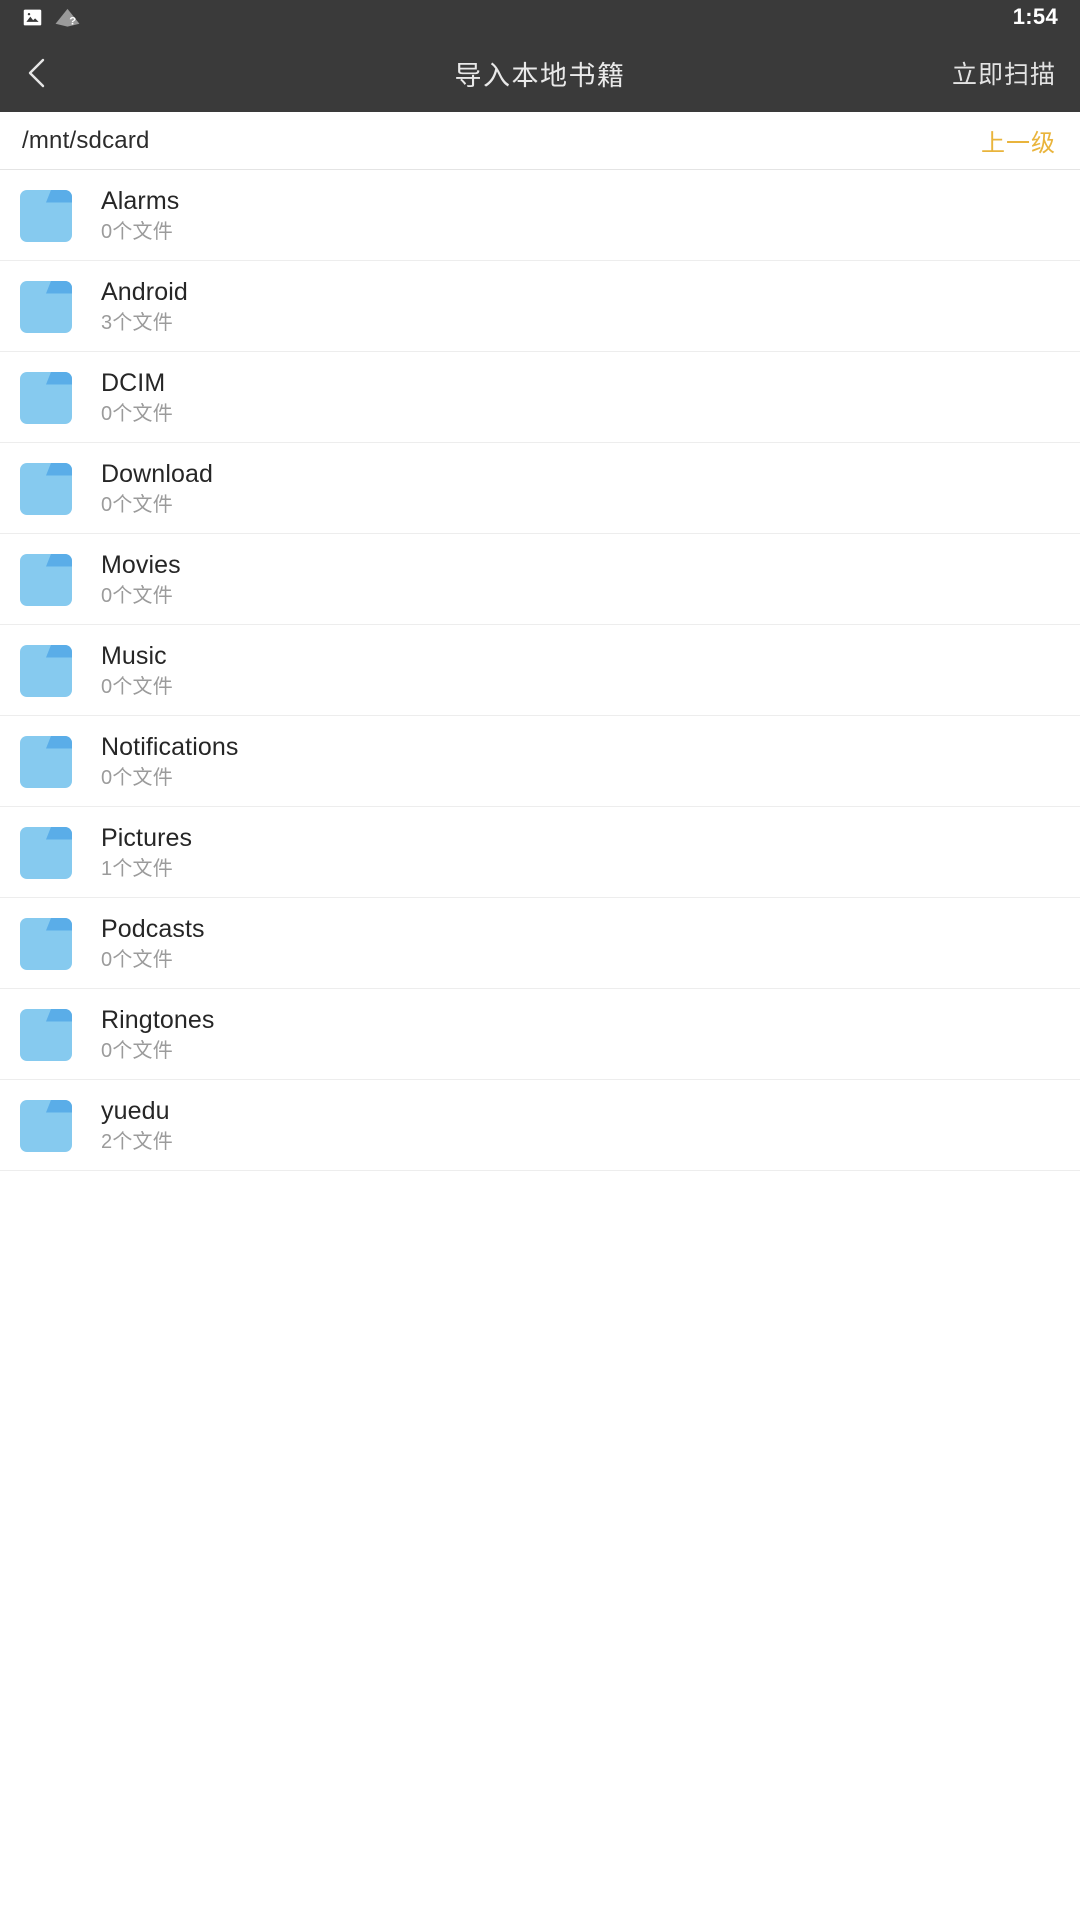 Image resolution: width=1080 pixels, height=1920 pixels. Describe the element at coordinates (1018, 140) in the screenshot. I see `parent-directory-button: 上一级` at that location.